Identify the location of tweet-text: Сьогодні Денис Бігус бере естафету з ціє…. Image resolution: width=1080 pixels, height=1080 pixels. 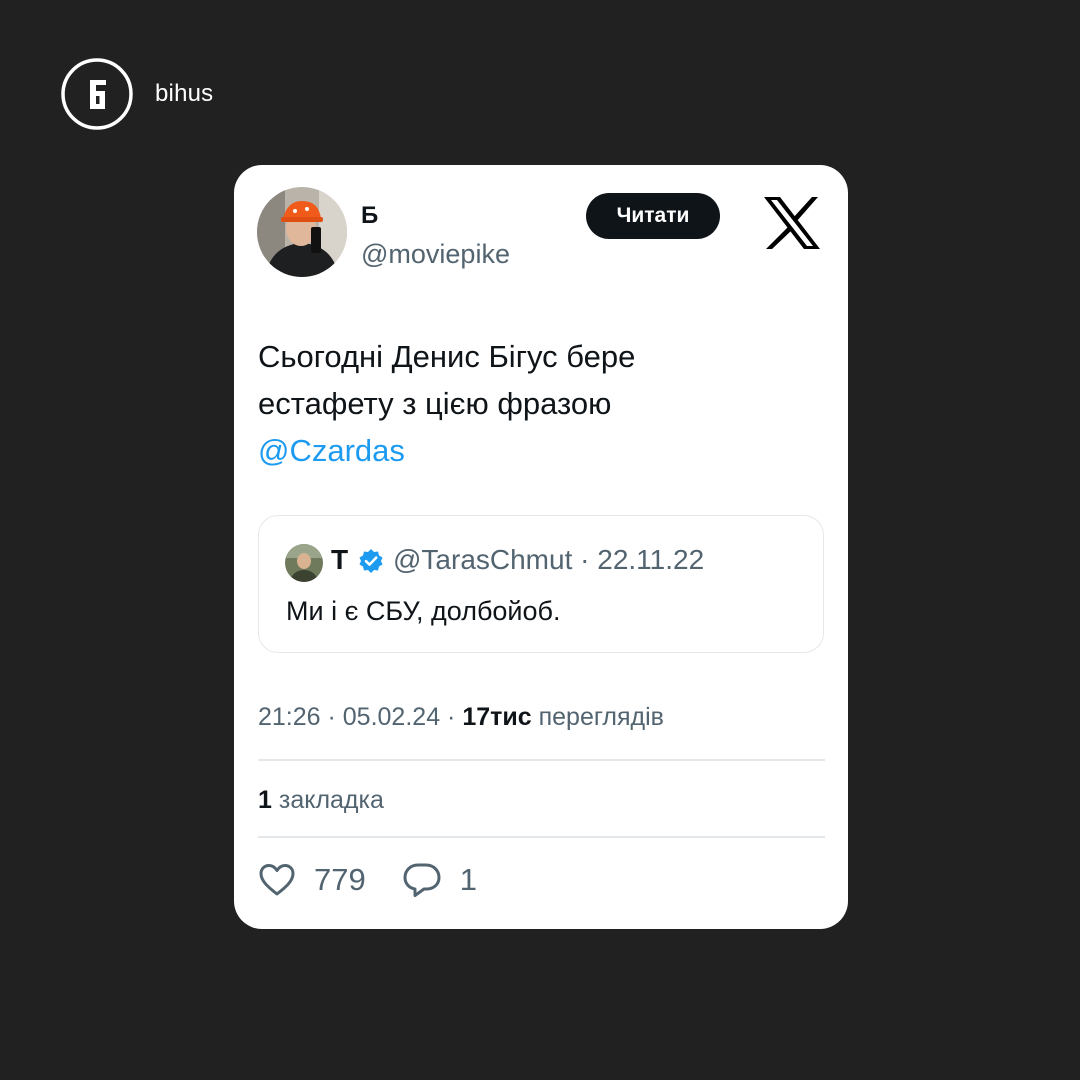
(541, 403).